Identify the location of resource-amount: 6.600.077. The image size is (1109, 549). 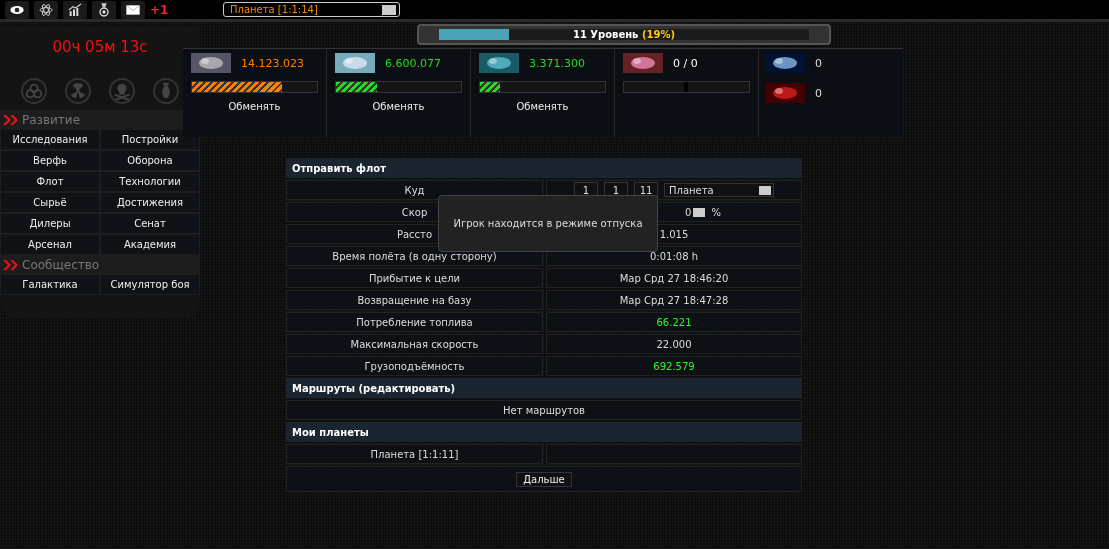
(413, 63).